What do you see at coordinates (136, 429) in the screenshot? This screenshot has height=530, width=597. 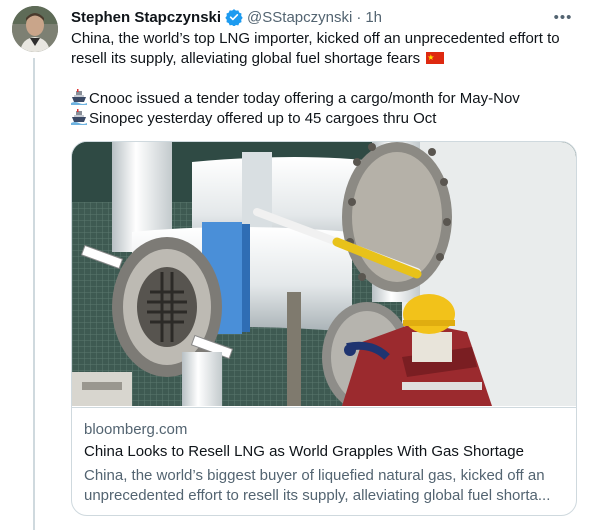 I see `card-domain: bloomberg.com` at bounding box center [136, 429].